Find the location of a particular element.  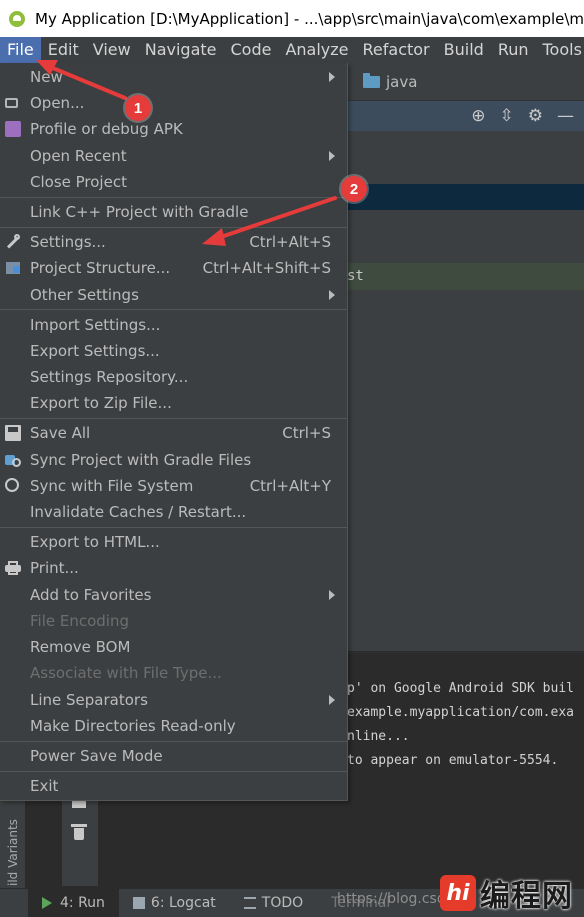

step-badge-1: 1 is located at coordinates (138, 108).